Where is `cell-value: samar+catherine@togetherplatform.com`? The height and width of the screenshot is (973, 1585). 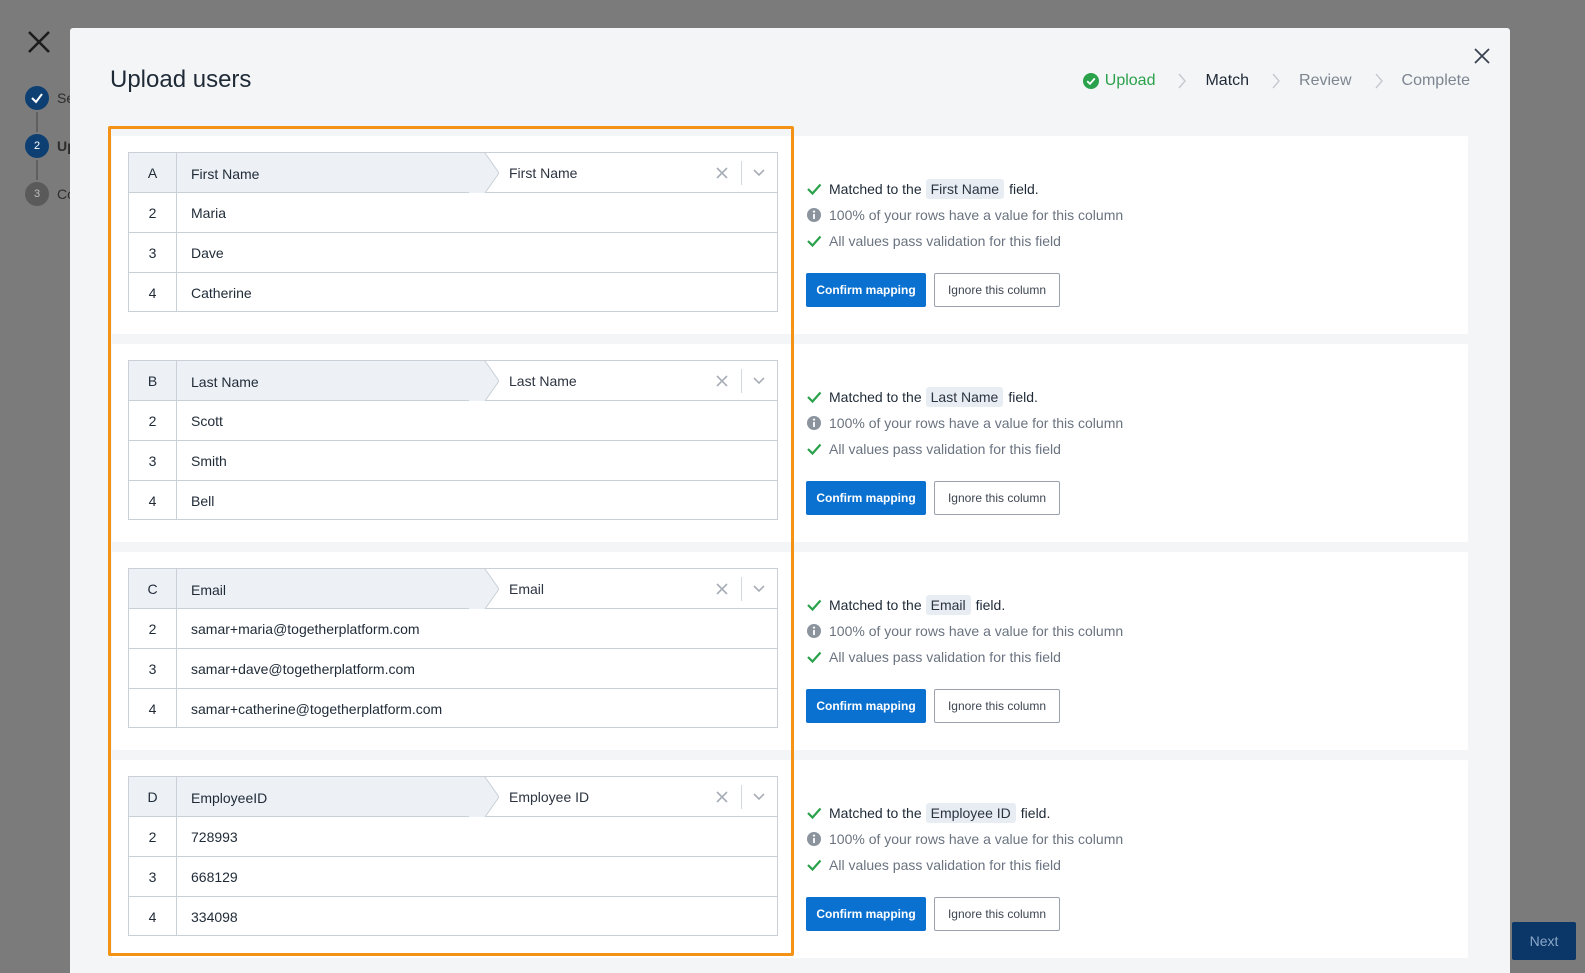 cell-value: samar+catherine@togetherplatform.com is located at coordinates (317, 709).